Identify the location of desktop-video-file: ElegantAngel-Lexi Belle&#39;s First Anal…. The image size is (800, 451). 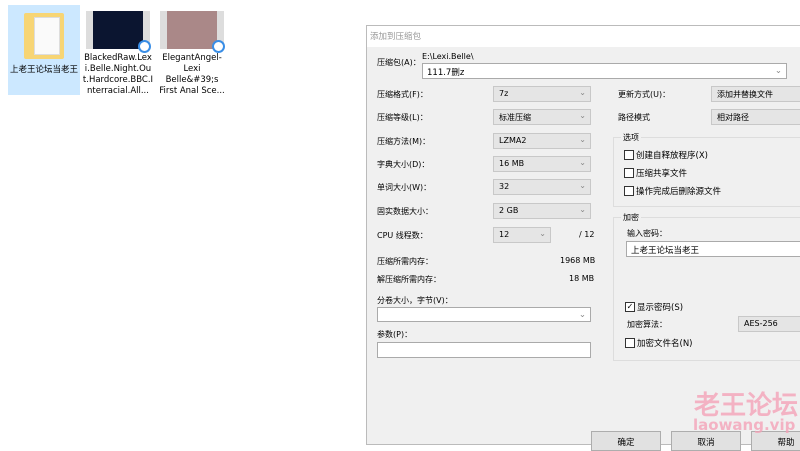
(192, 51).